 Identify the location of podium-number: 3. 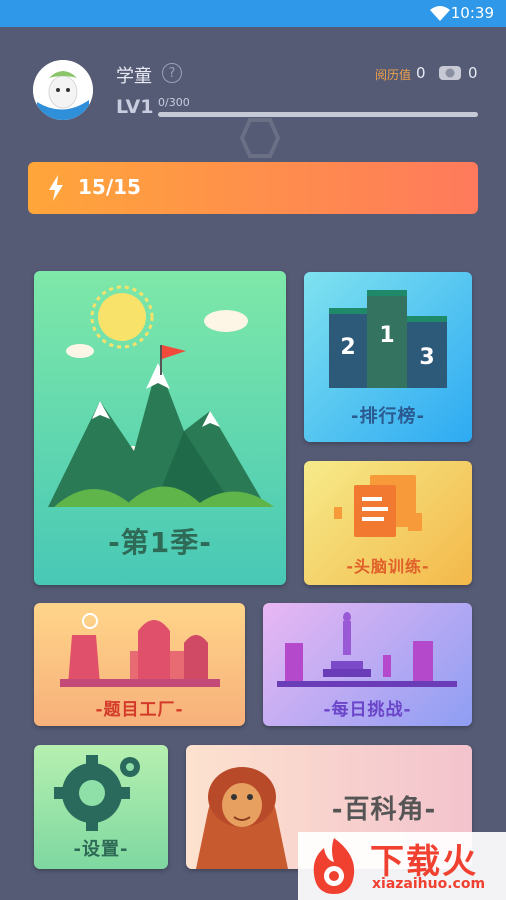
(426, 357).